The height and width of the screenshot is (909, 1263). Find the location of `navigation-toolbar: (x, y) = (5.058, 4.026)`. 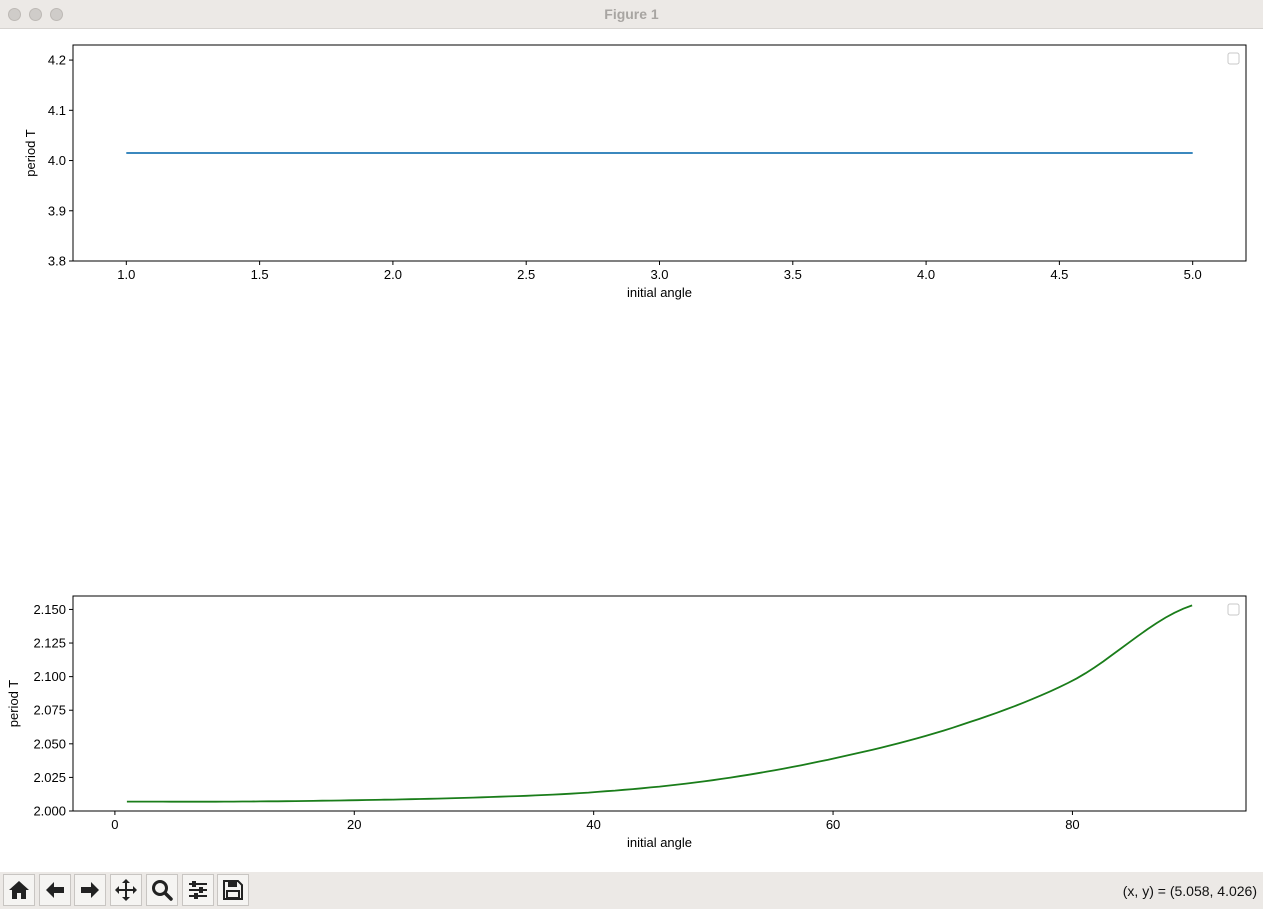

navigation-toolbar: (x, y) = (5.058, 4.026) is located at coordinates (631, 890).